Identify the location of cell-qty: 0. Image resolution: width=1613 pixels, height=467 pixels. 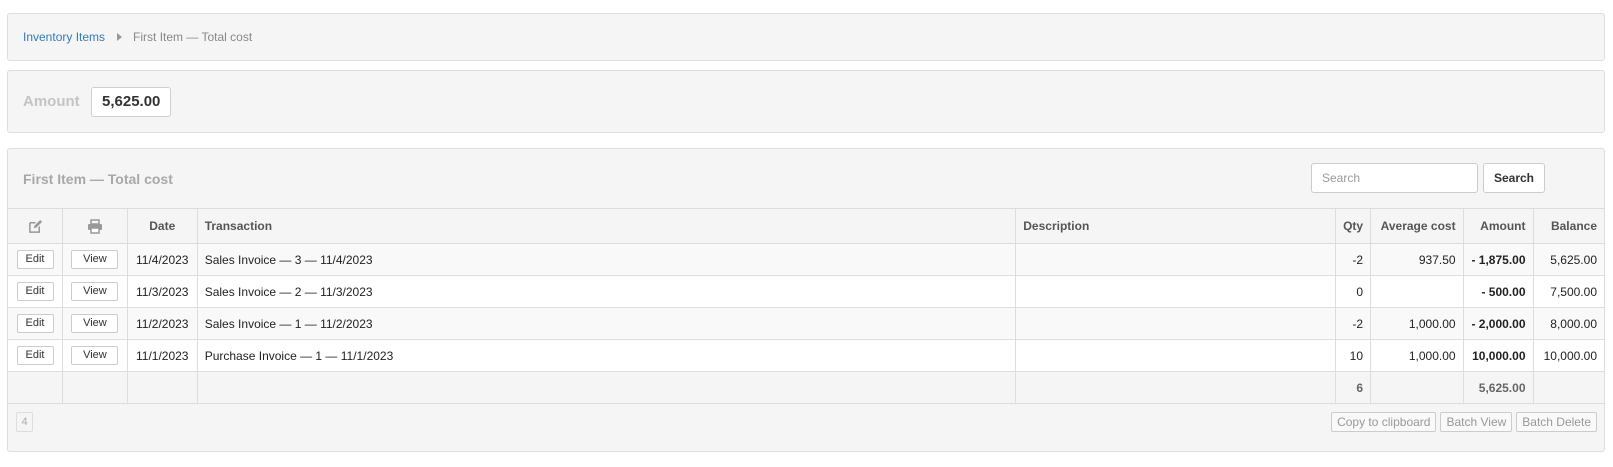
(1353, 291).